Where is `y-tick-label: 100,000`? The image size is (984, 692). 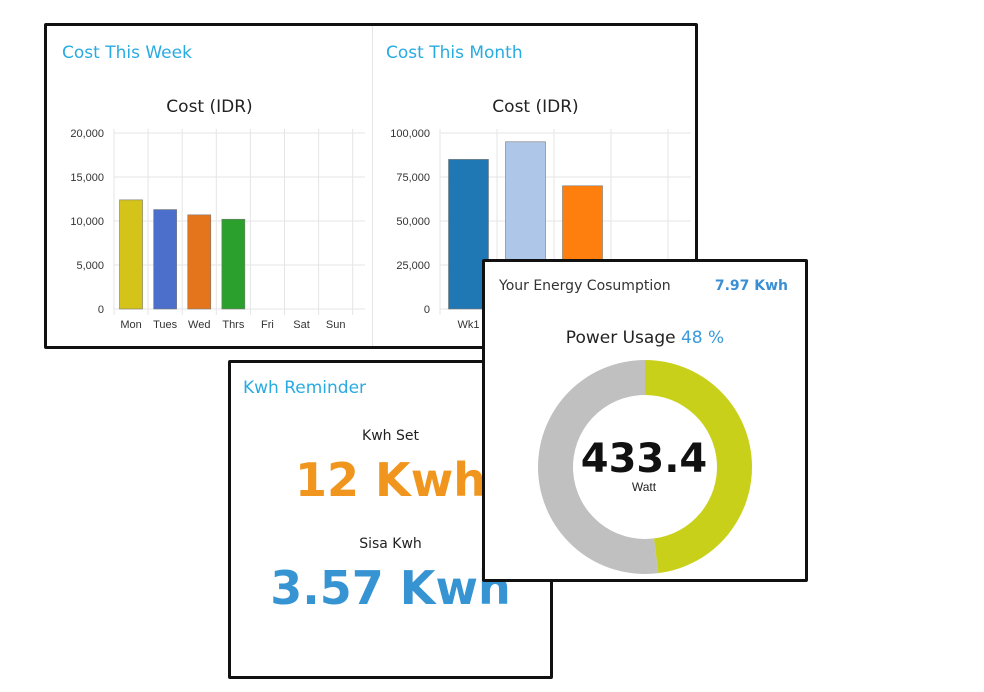 y-tick-label: 100,000 is located at coordinates (410, 134).